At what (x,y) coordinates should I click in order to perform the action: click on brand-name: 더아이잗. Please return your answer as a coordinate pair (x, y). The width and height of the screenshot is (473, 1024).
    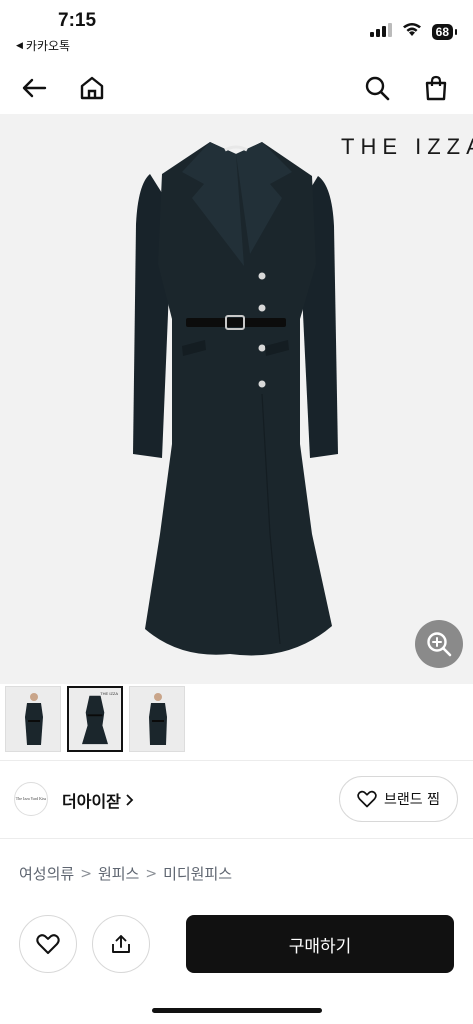
    Looking at the image, I should click on (91, 801).